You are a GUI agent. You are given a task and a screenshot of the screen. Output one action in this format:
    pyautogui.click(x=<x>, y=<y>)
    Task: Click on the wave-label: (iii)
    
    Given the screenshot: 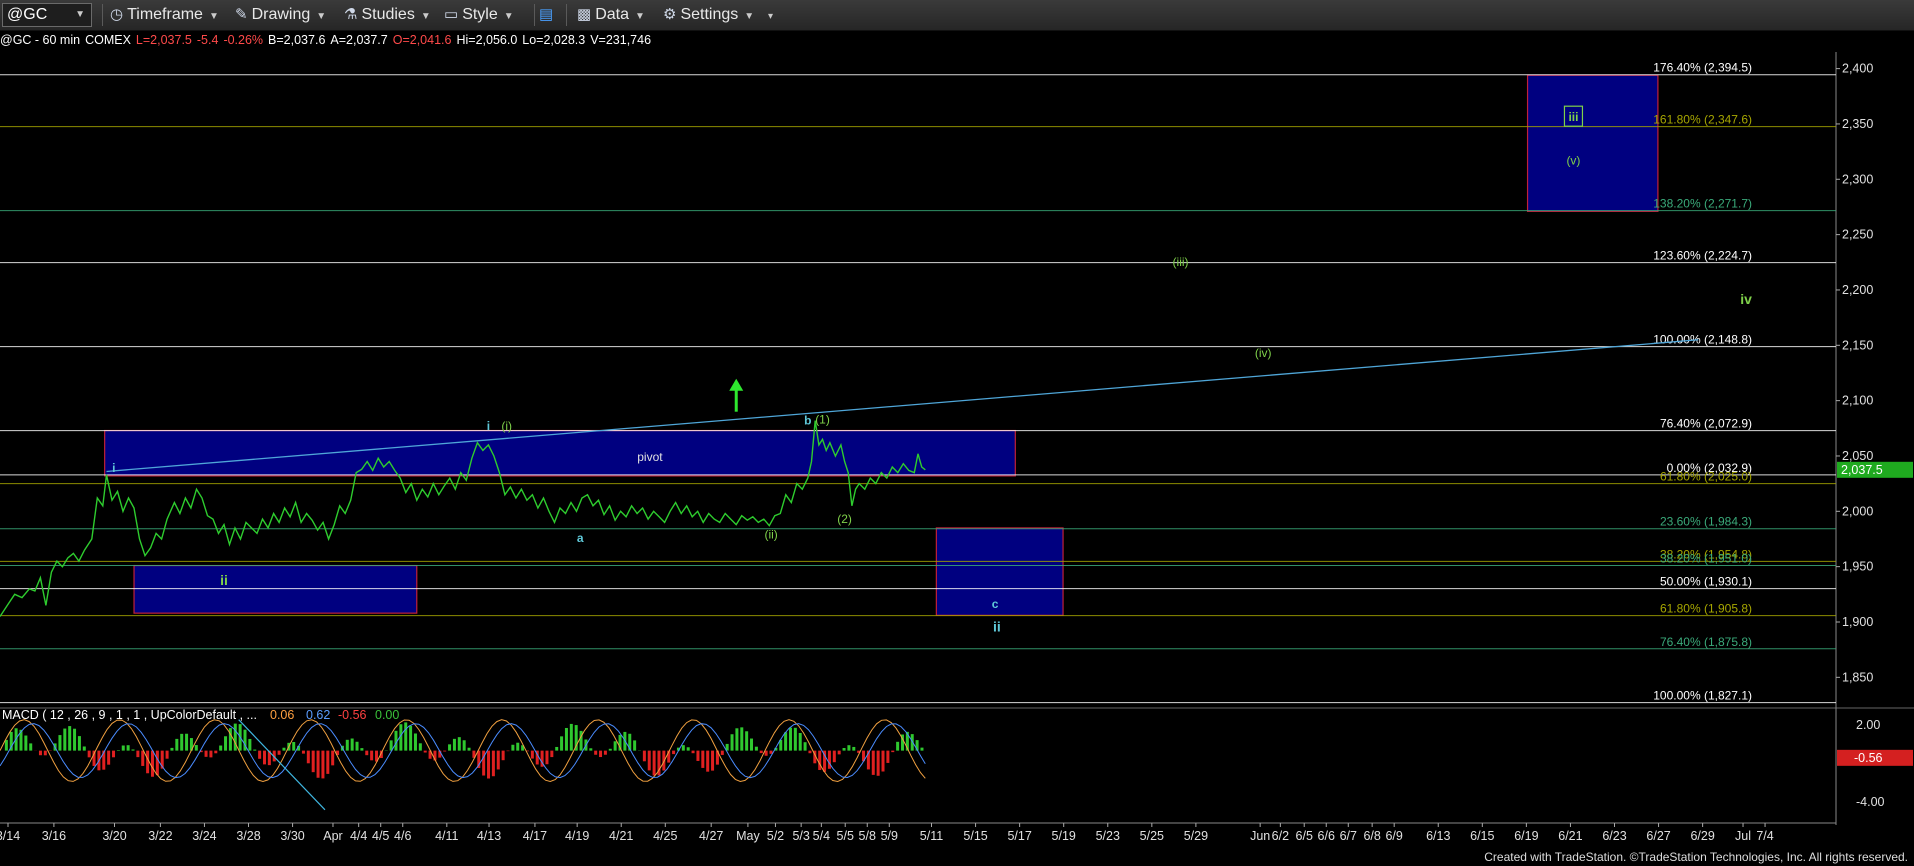 What is the action you would take?
    pyautogui.click(x=1181, y=262)
    